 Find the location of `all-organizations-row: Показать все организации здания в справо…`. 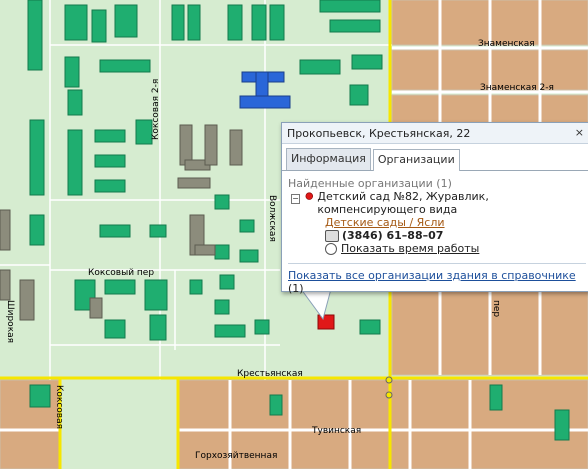

all-organizations-row: Показать все организации здания в справо… is located at coordinates (437, 279).